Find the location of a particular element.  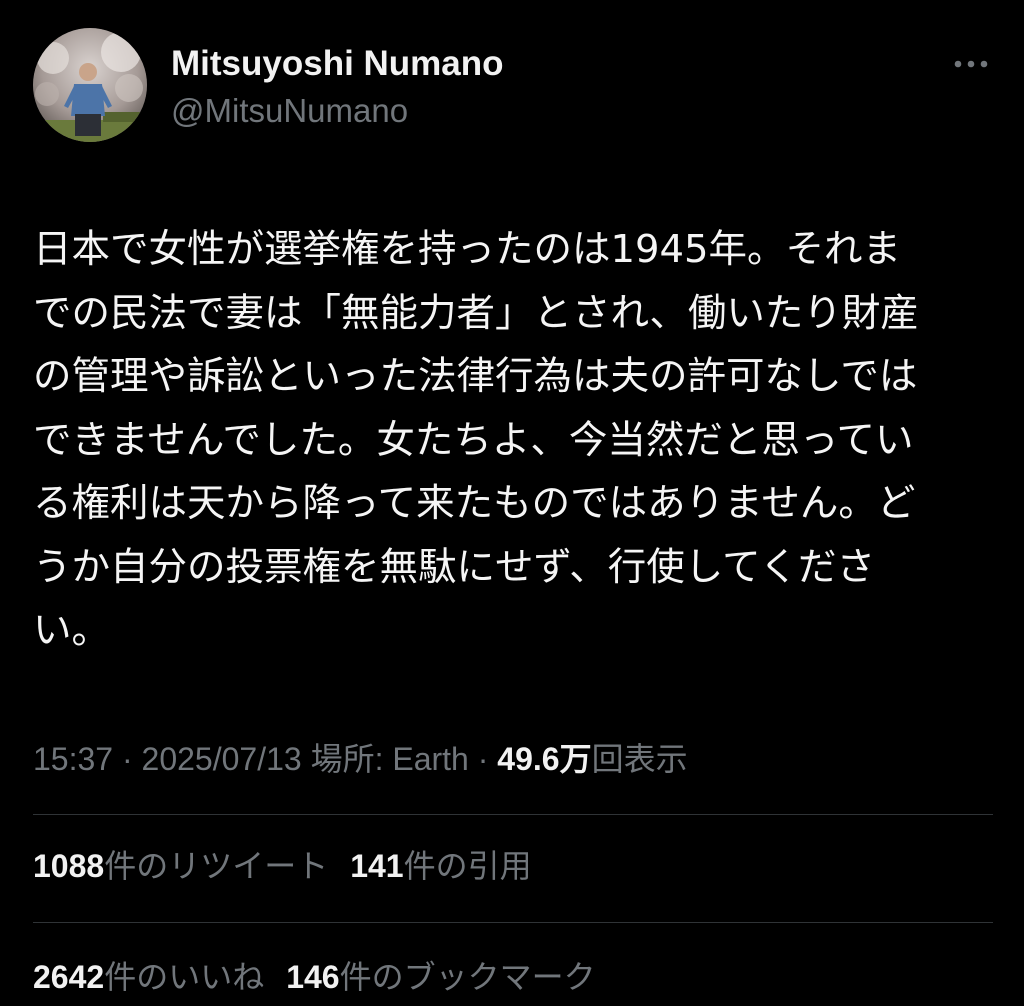

author-names: Mitsuyoshi Numano @MitsuNumano is located at coordinates (337, 89).